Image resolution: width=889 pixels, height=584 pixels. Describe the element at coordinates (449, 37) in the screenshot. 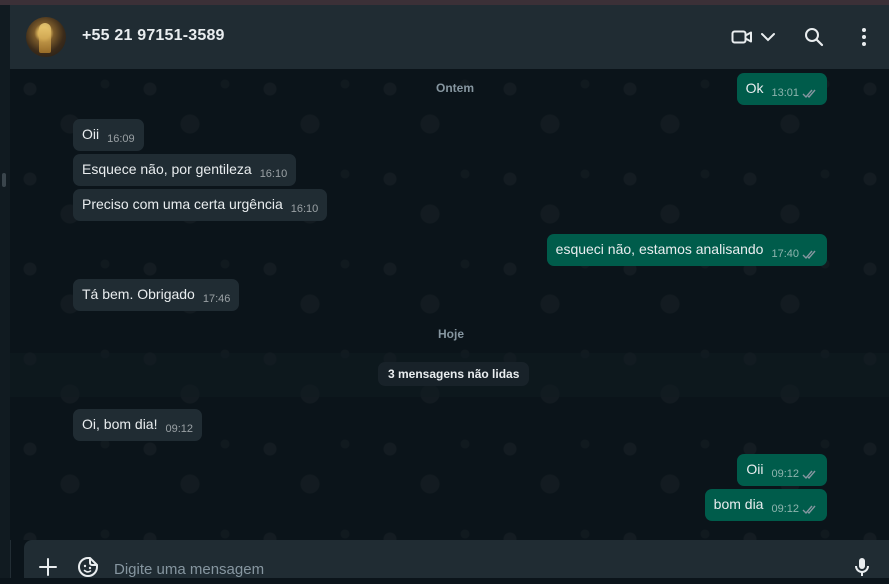

I see `chat-header: +55 21 97151-3589` at that location.